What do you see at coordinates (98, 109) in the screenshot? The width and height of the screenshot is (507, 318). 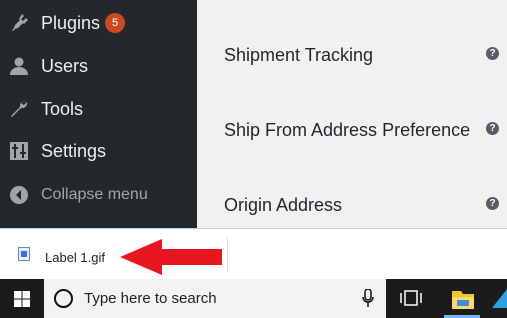 I see `sidebar-item-tools: Tools` at bounding box center [98, 109].